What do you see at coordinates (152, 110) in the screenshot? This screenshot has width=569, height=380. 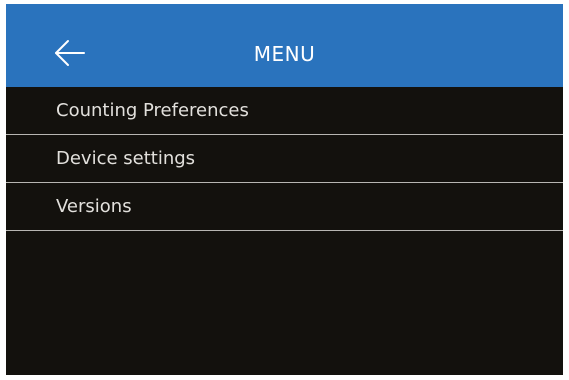 I see `menu-item-label: Counting Preferences` at bounding box center [152, 110].